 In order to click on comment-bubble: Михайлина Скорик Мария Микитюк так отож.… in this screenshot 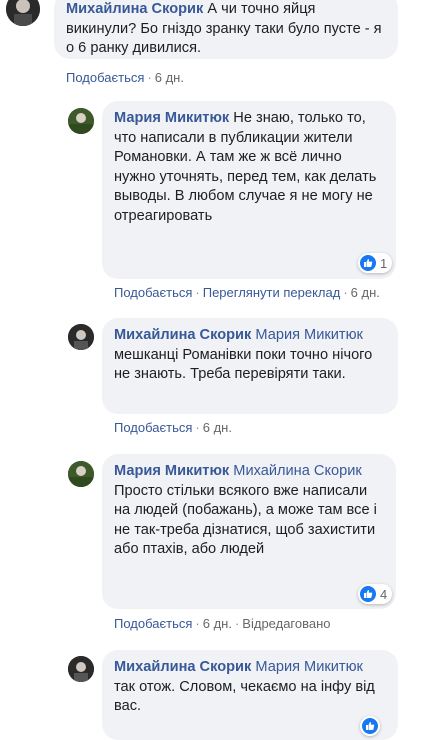, I will do `click(250, 695)`.